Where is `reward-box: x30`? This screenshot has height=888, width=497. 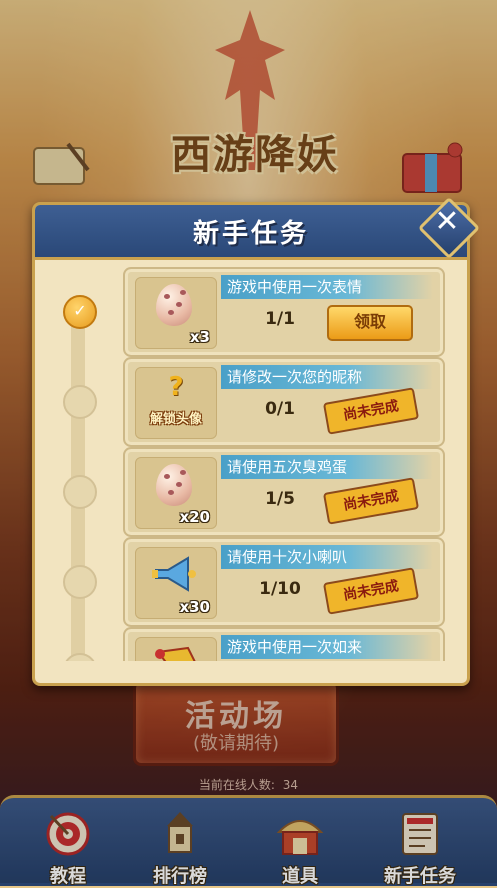 reward-box: x30 is located at coordinates (176, 583).